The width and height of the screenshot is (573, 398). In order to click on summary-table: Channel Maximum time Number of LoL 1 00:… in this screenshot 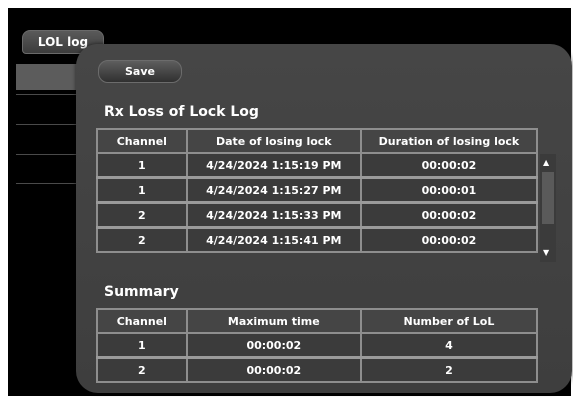, I will do `click(317, 345)`.